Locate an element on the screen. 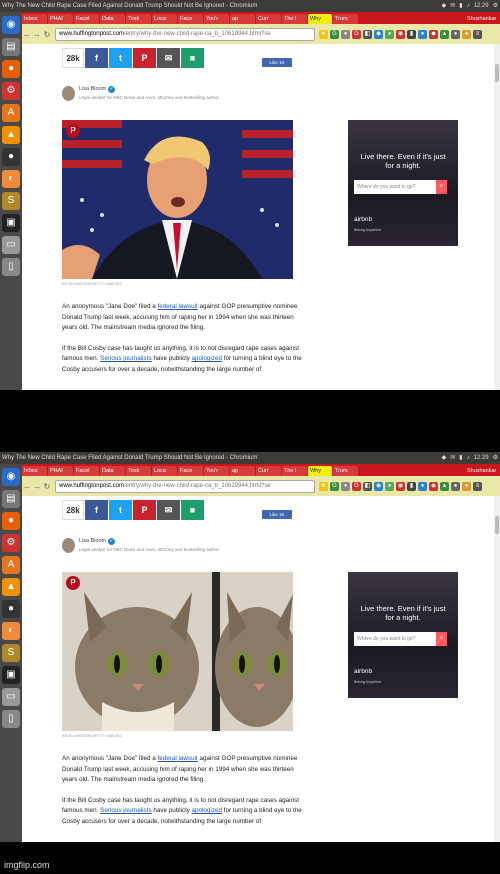  pinterest-pin-icon: P is located at coordinates (73, 131).